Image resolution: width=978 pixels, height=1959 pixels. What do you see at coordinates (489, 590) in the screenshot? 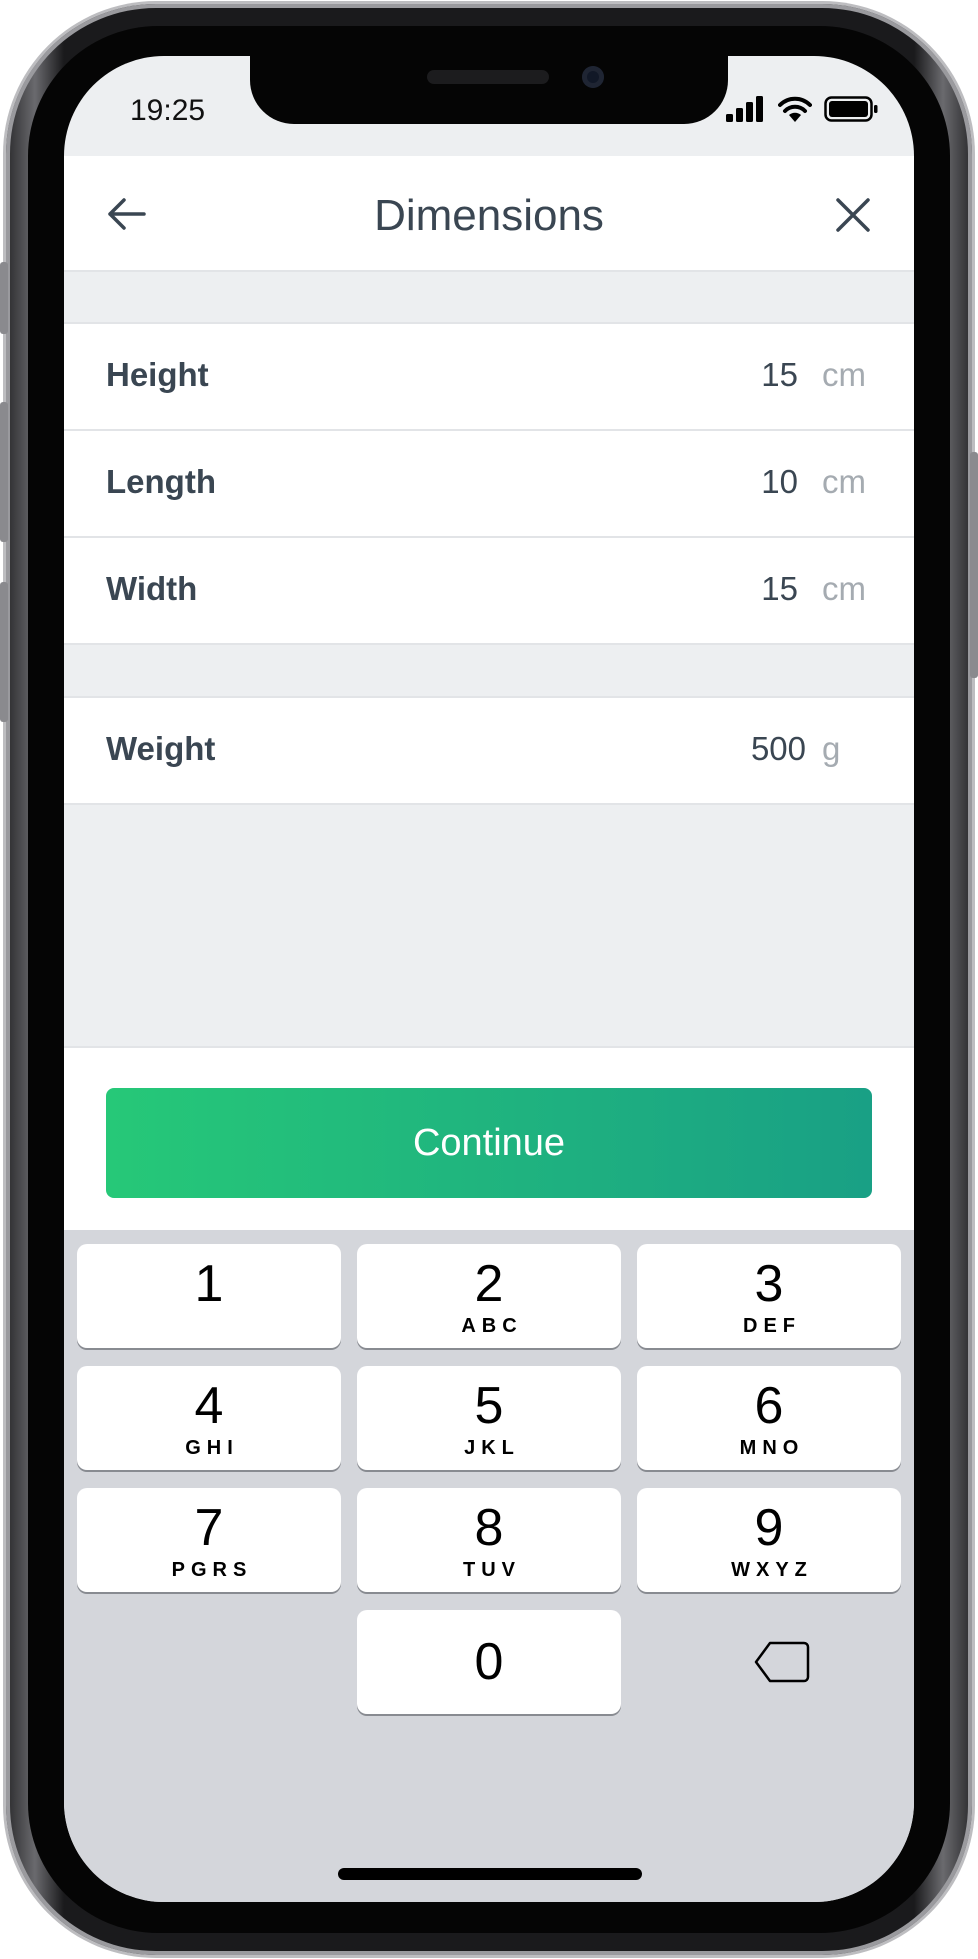
I see `width-row: Width 15 cm` at bounding box center [489, 590].